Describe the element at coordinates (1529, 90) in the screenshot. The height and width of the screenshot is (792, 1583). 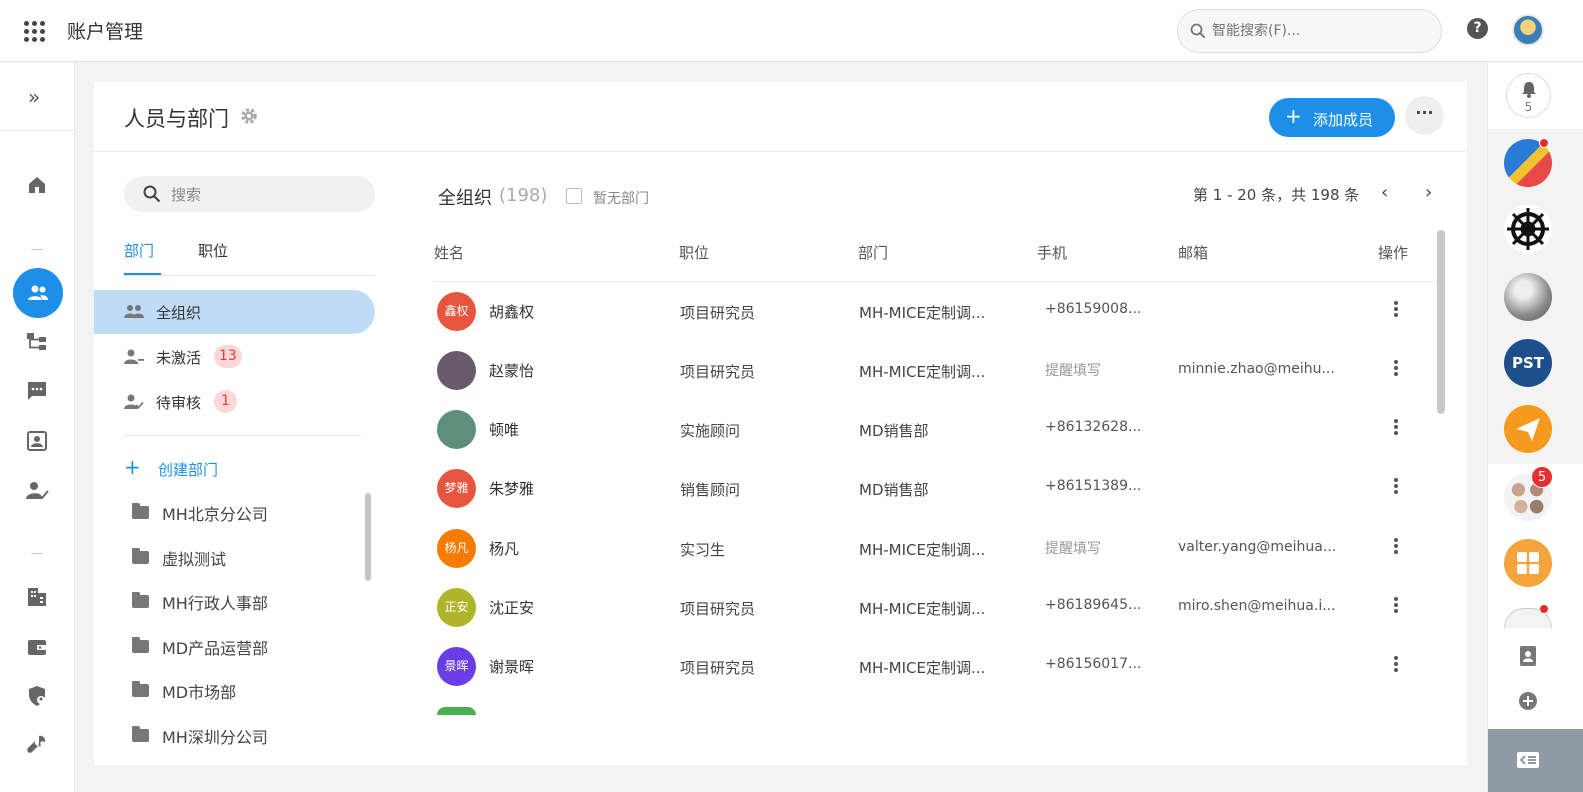
I see `bell-icon` at that location.